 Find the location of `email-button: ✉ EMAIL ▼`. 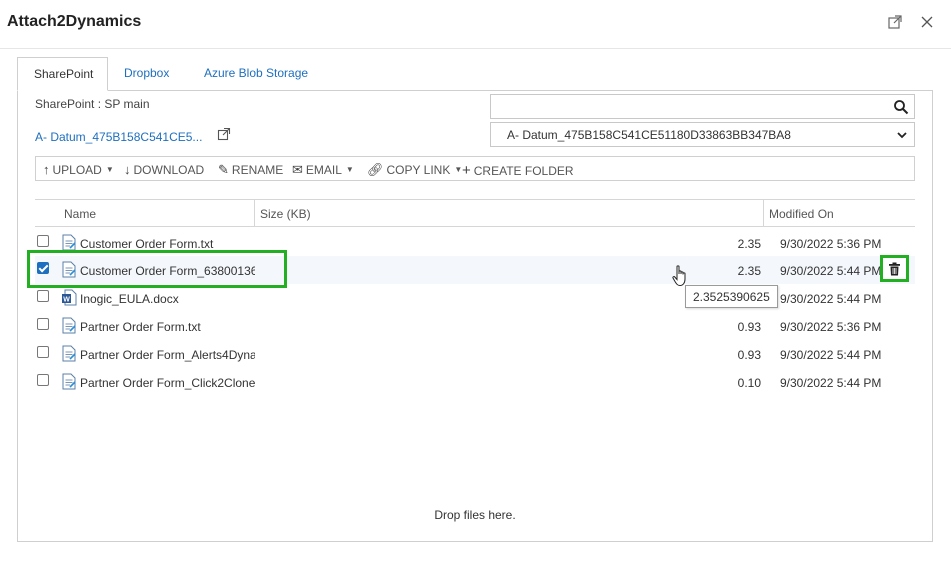

email-button: ✉ EMAIL ▼ is located at coordinates (323, 170).